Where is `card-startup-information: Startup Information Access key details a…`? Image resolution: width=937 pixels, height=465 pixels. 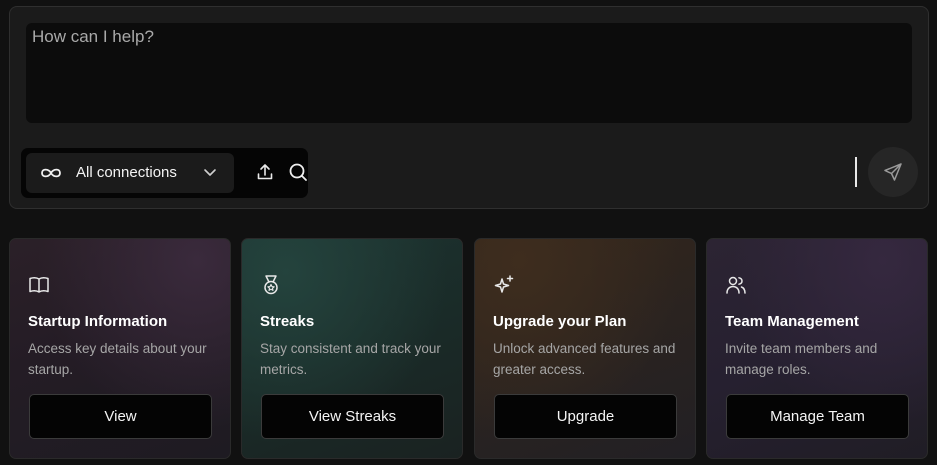
card-startup-information: Startup Information Access key details a… is located at coordinates (120, 348).